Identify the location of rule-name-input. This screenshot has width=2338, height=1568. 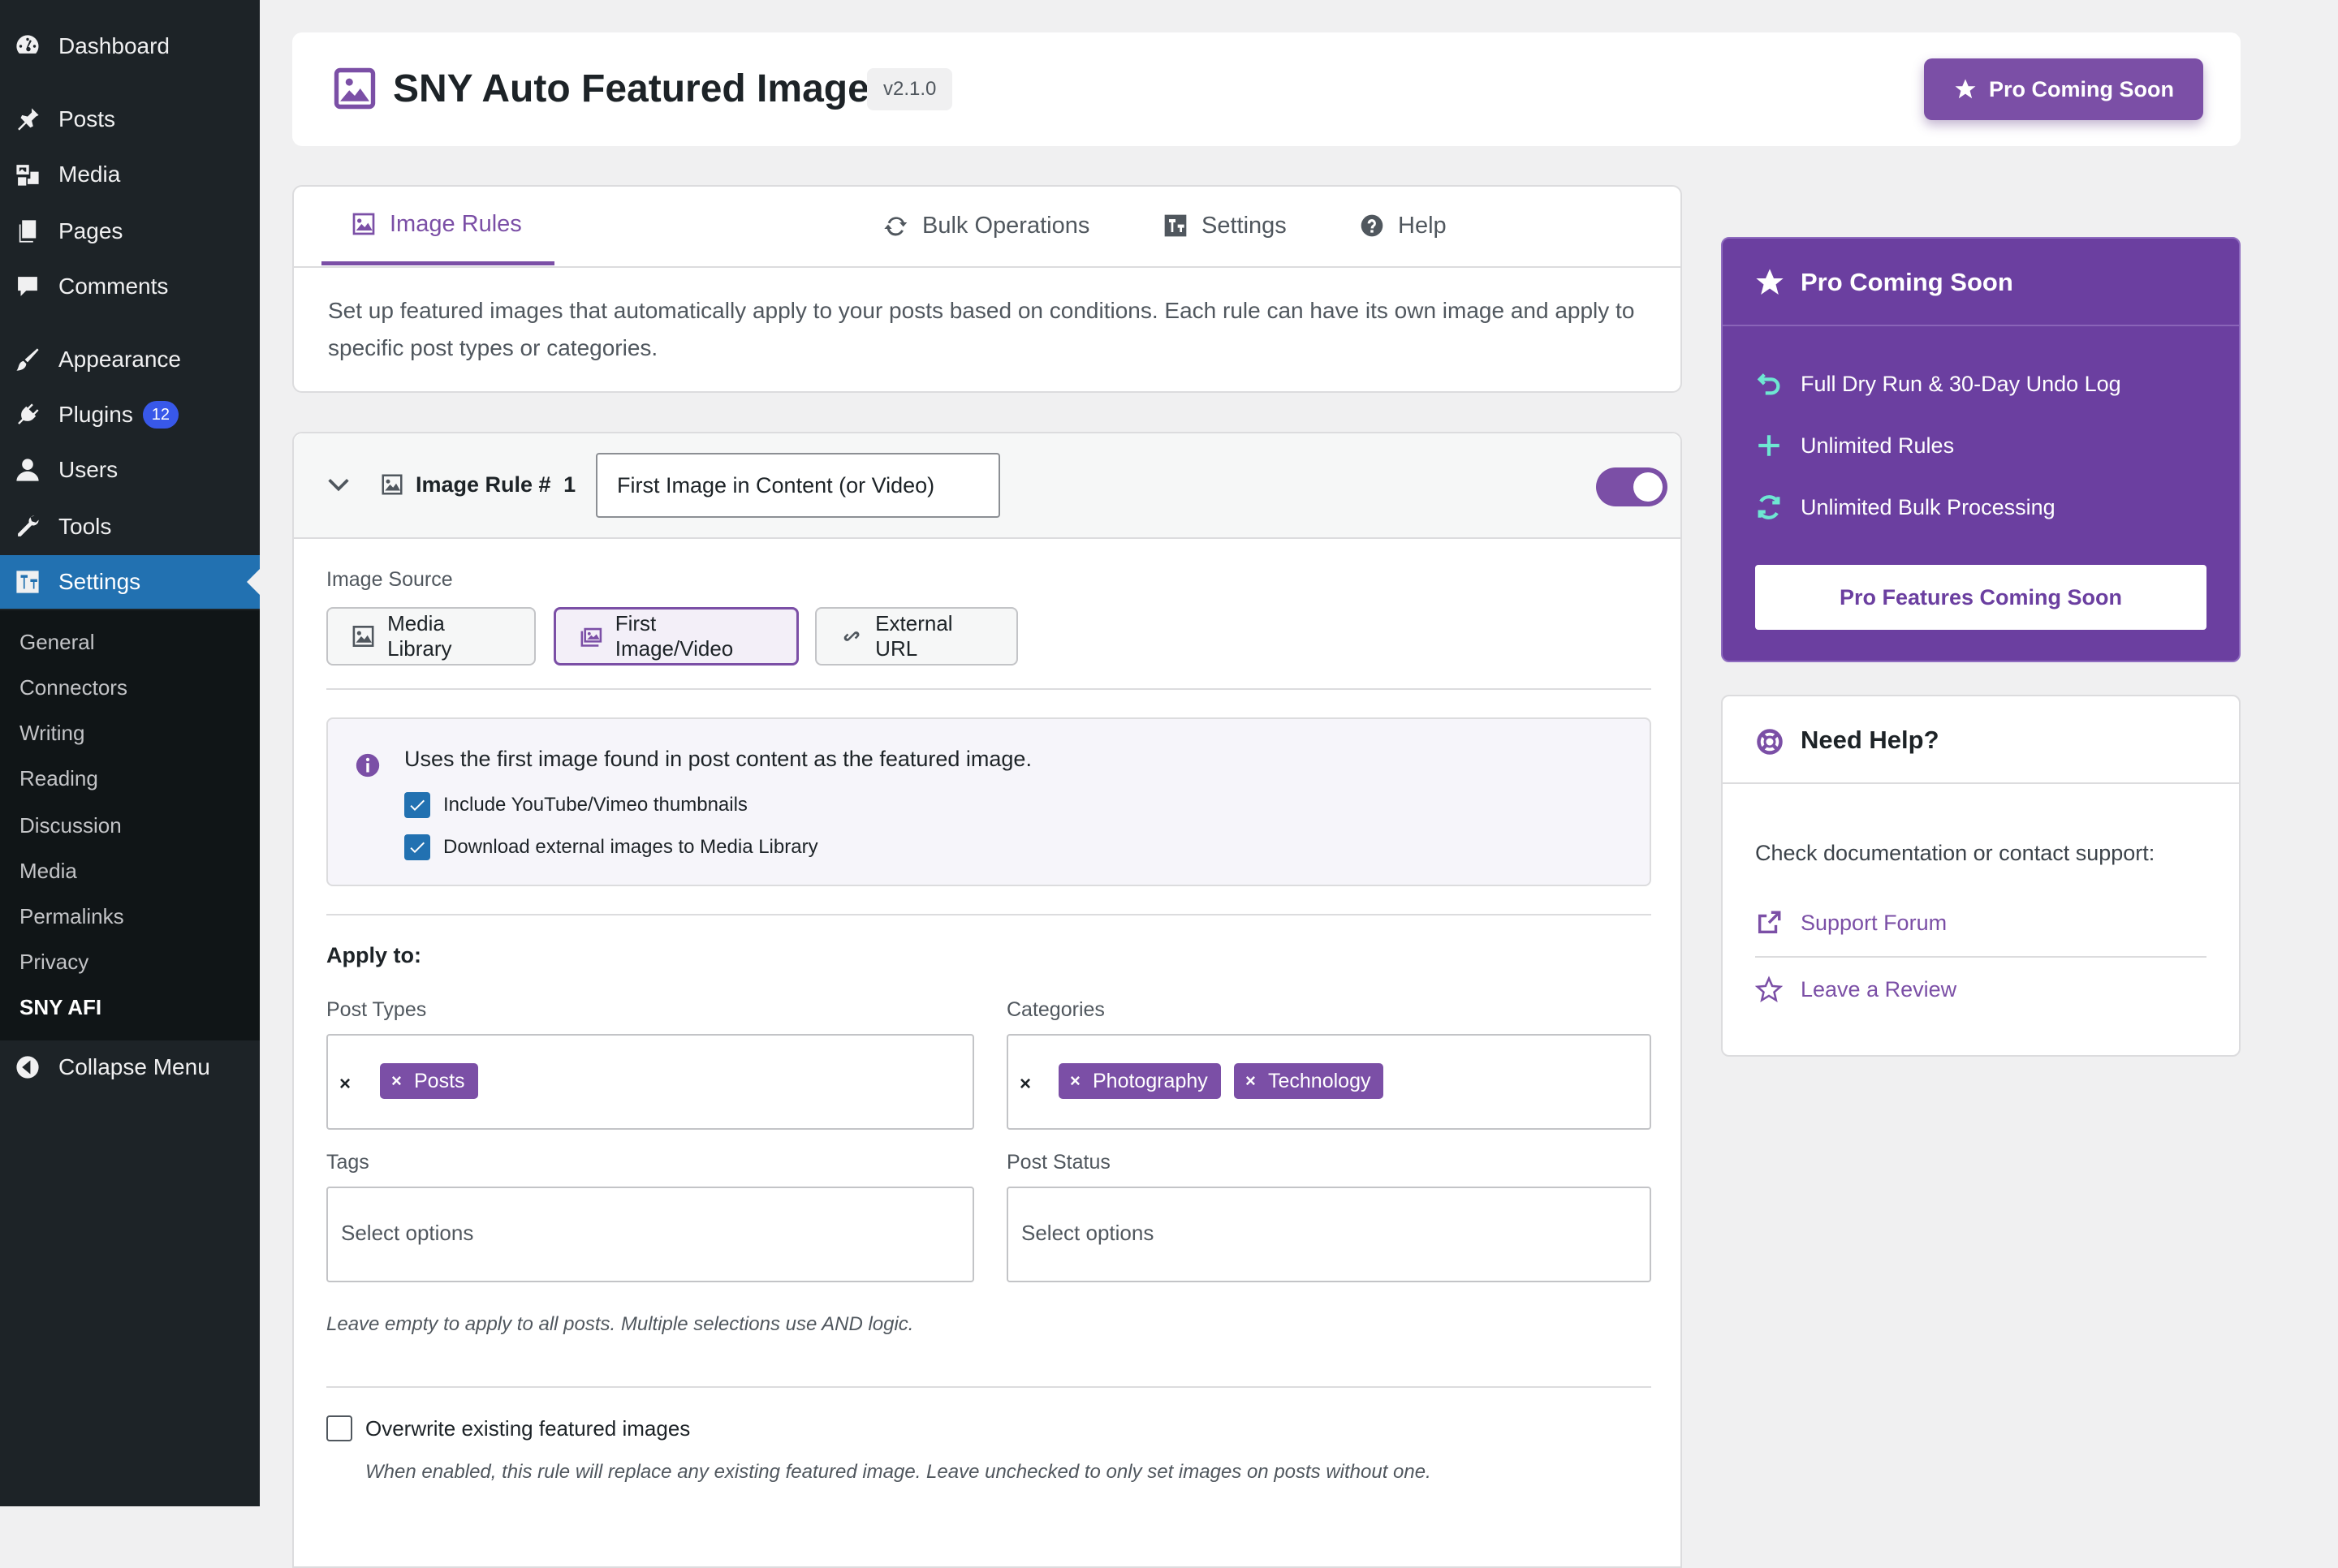
(798, 486).